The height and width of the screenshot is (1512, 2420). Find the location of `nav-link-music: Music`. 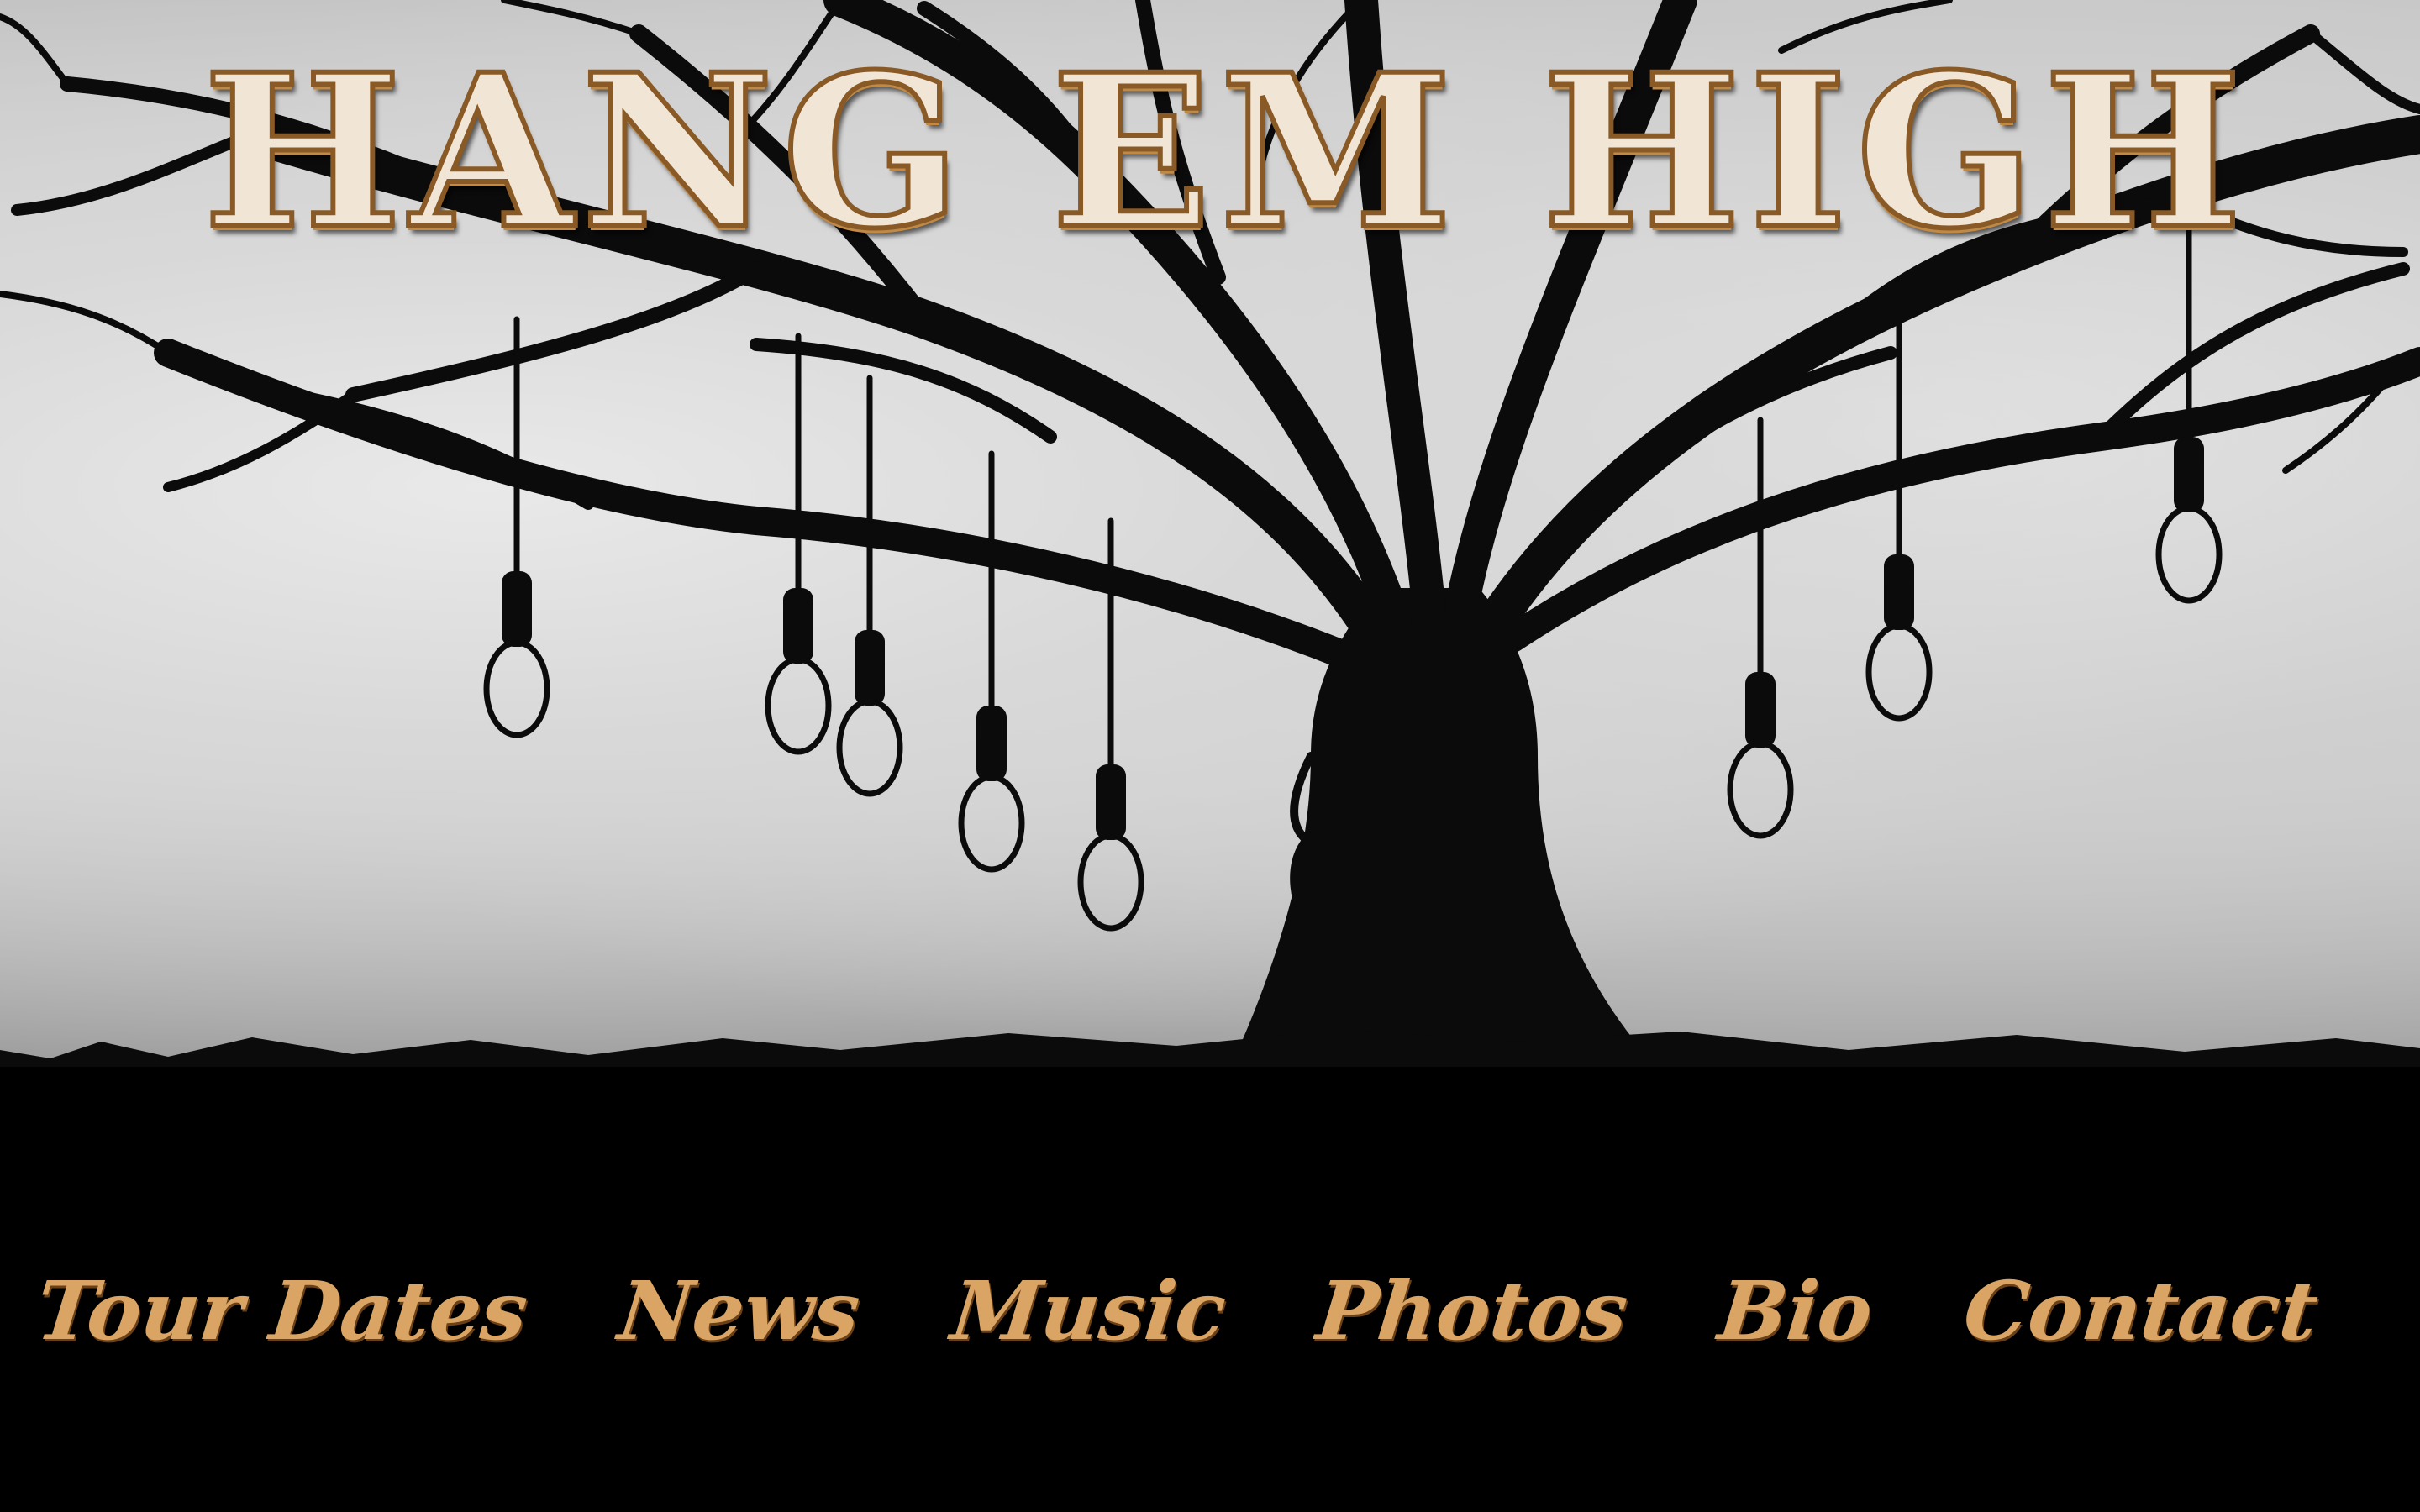

nav-link-music: Music is located at coordinates (1088, 1310).